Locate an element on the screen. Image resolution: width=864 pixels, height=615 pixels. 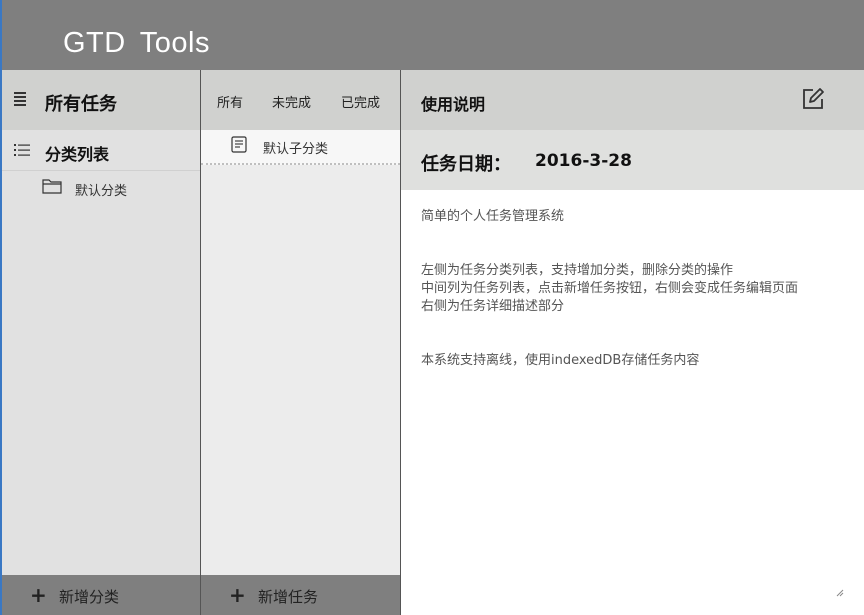
category-item-label: 默认分类 is located at coordinates (101, 191).